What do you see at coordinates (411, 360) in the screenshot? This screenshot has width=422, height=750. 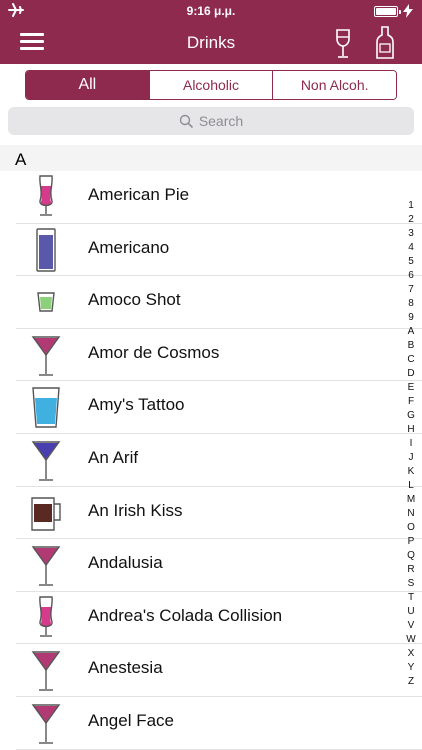 I see `index-letter: C` at bounding box center [411, 360].